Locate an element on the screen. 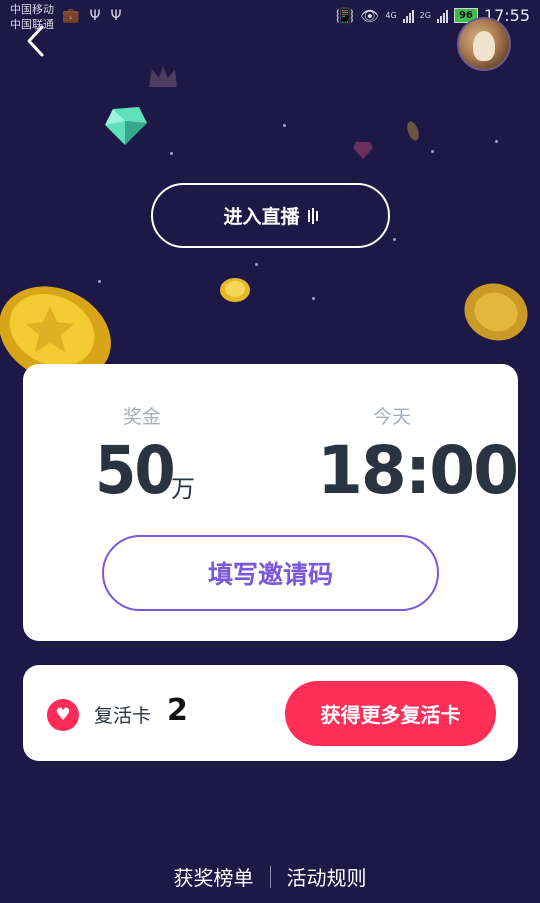  footer-divider is located at coordinates (270, 876).